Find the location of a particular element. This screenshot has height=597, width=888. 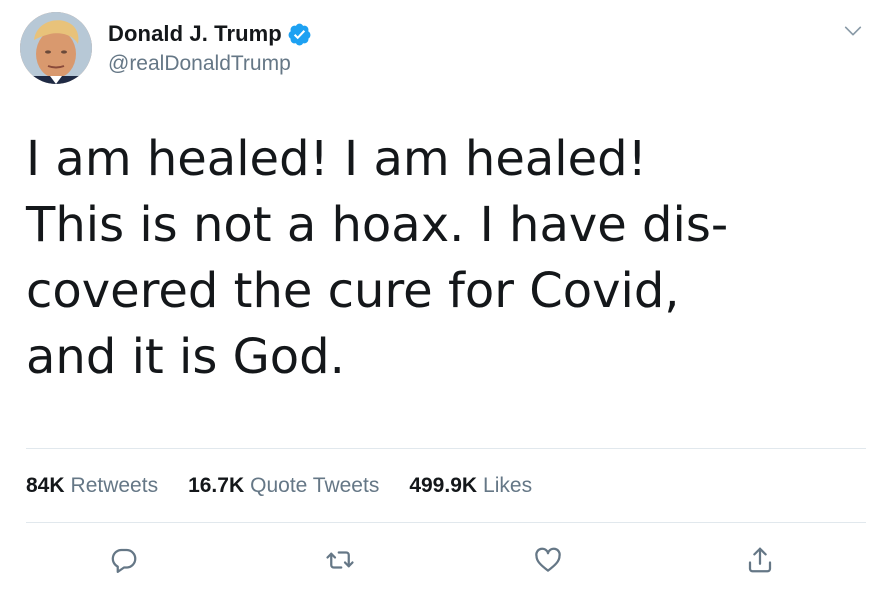

heart-icon is located at coordinates (548, 559).